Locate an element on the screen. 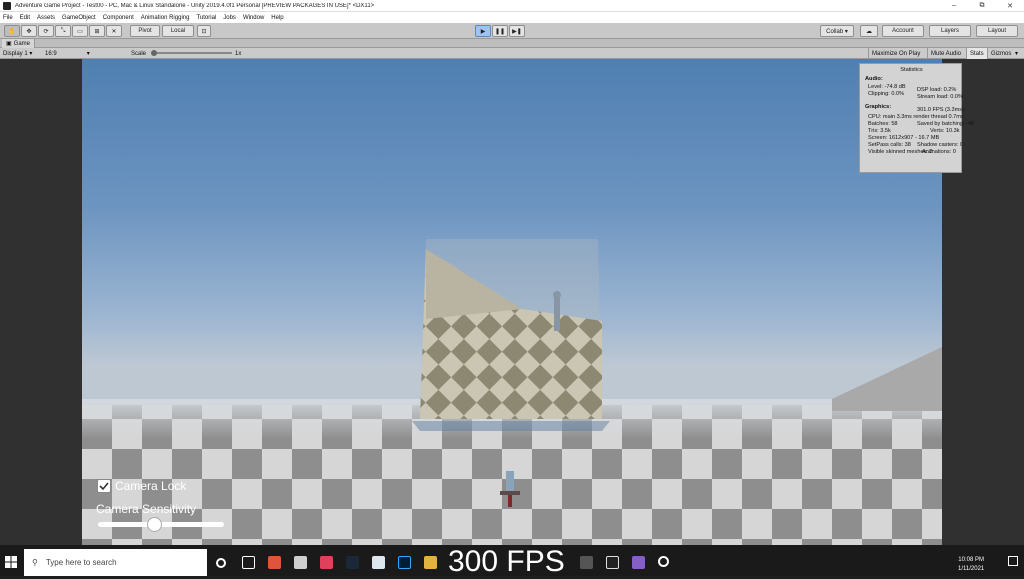 This screenshot has width=1024, height=579. menu-tutorial: Tutorial is located at coordinates (206, 18).